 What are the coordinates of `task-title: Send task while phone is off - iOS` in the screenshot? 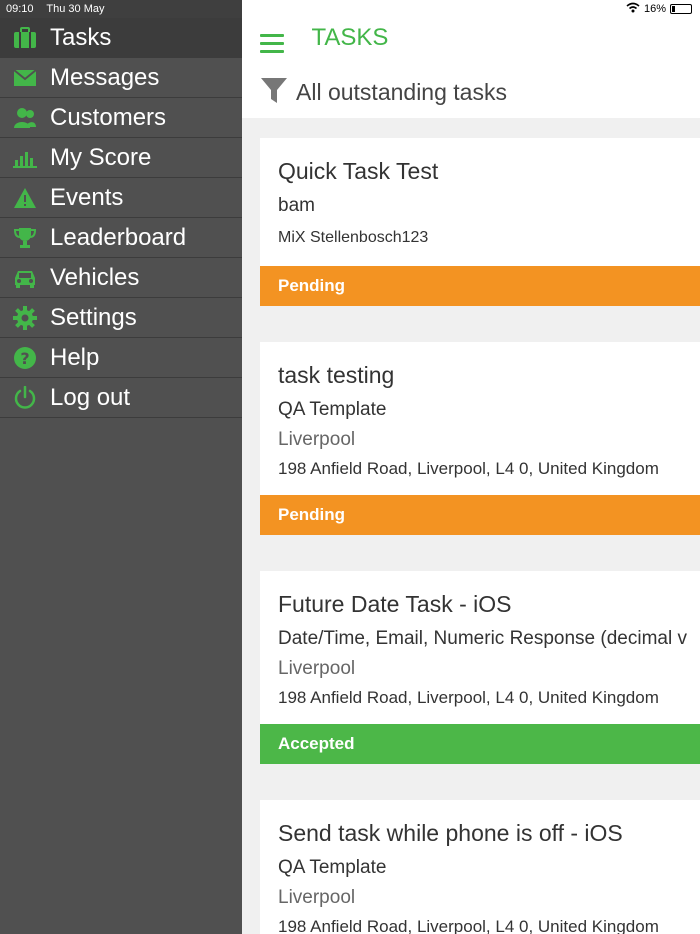 It's located at (450, 833).